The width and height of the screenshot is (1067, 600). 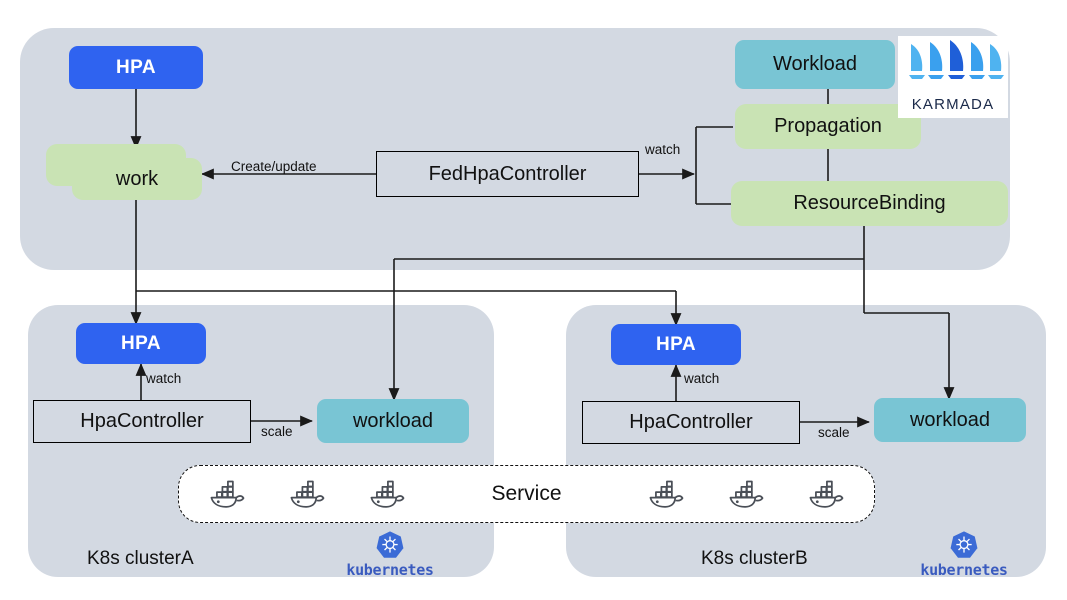 What do you see at coordinates (834, 432) in the screenshot?
I see `scale-label-cluster-b: scale` at bounding box center [834, 432].